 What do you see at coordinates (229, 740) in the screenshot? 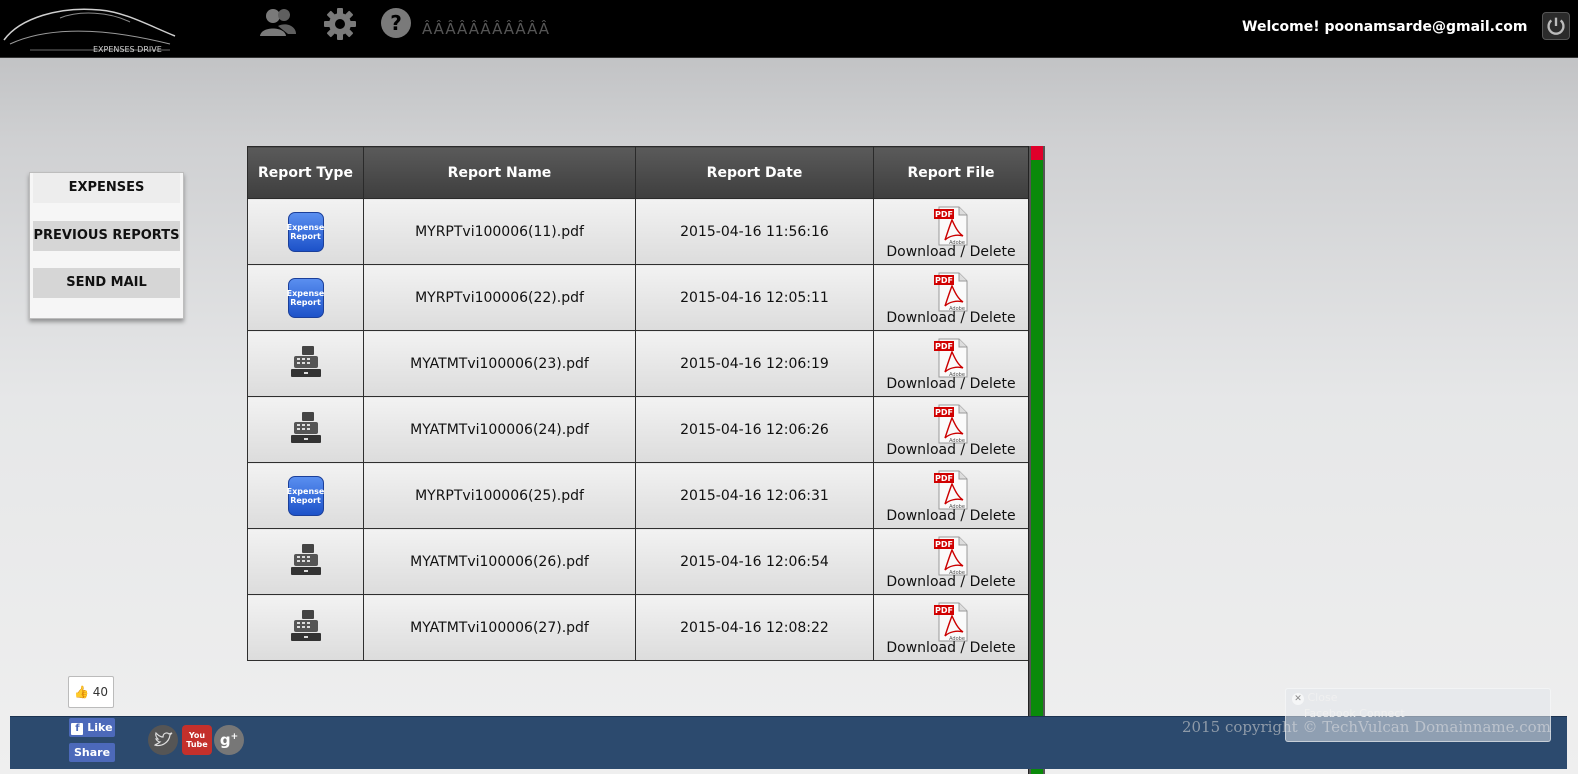
I see `google-plus-icon: g+` at bounding box center [229, 740].